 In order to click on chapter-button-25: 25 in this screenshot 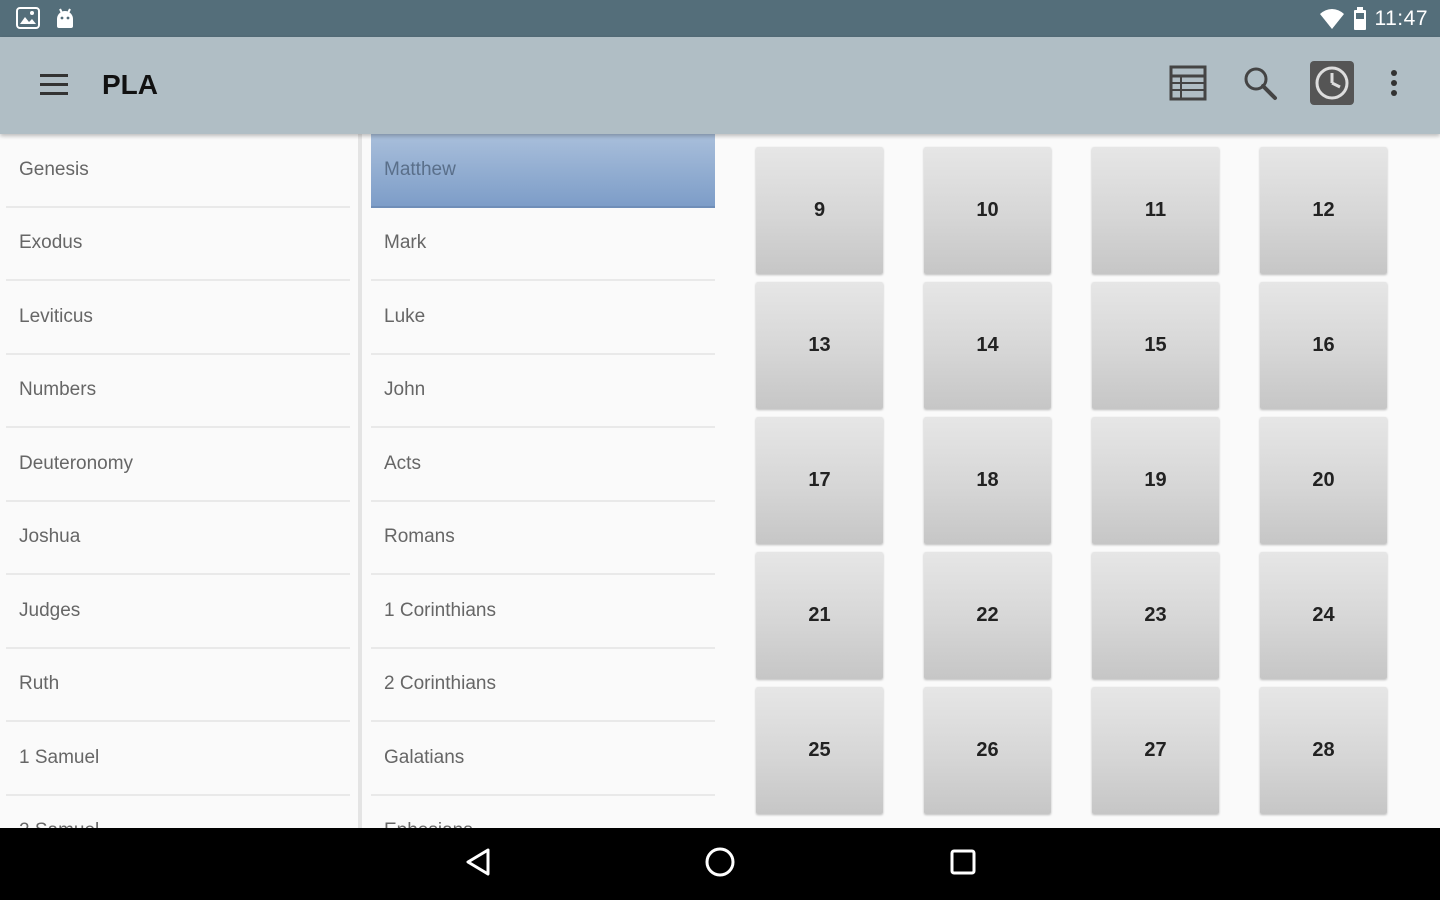, I will do `click(819, 750)`.